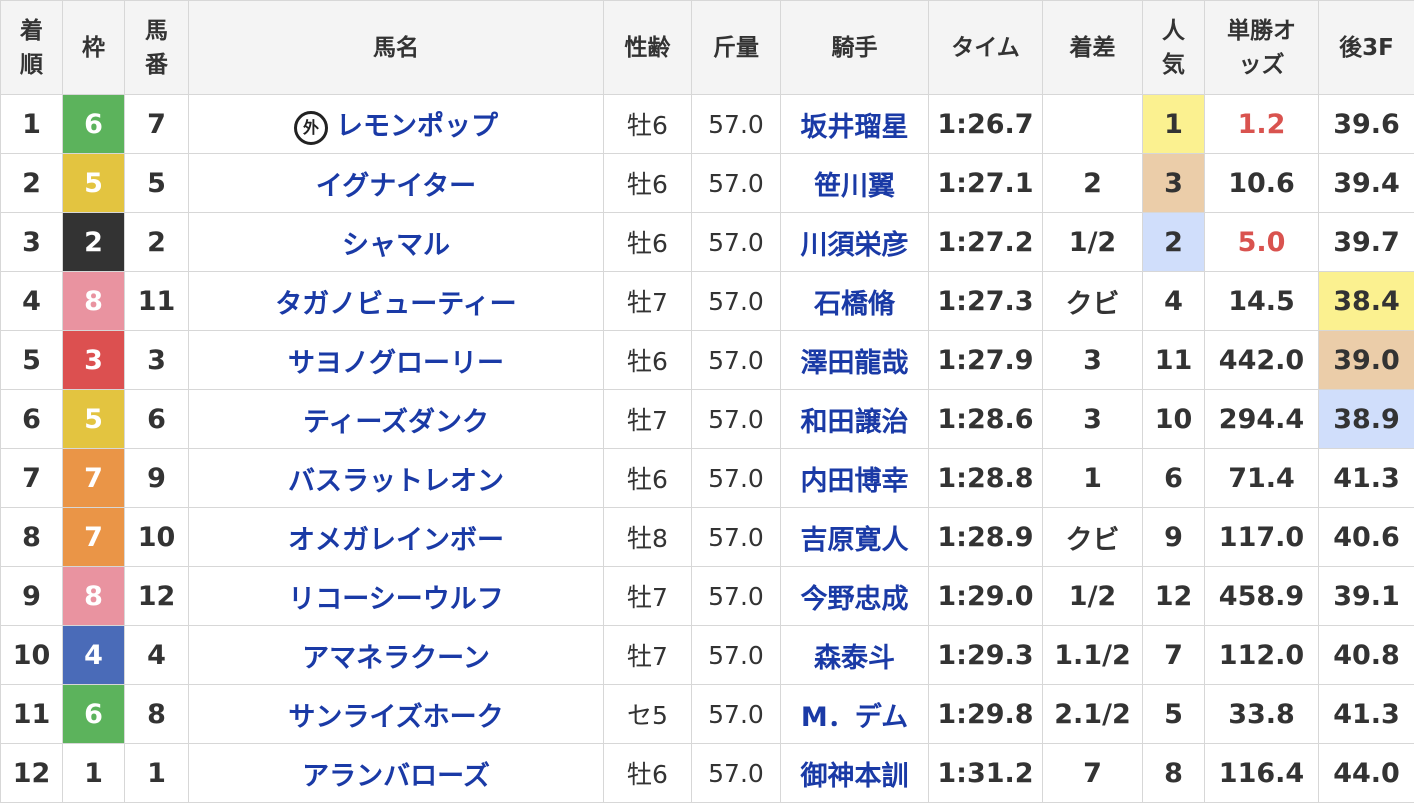  Describe the element at coordinates (985, 478) in the screenshot. I see `cell-time: 1:28.8` at that location.